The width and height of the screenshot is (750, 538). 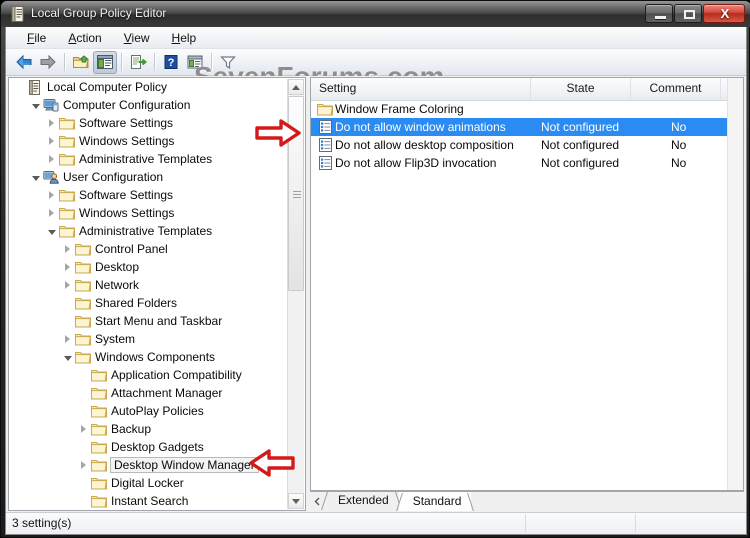 I want to click on table-row: Window Frame Coloring, so click(x=527, y=109).